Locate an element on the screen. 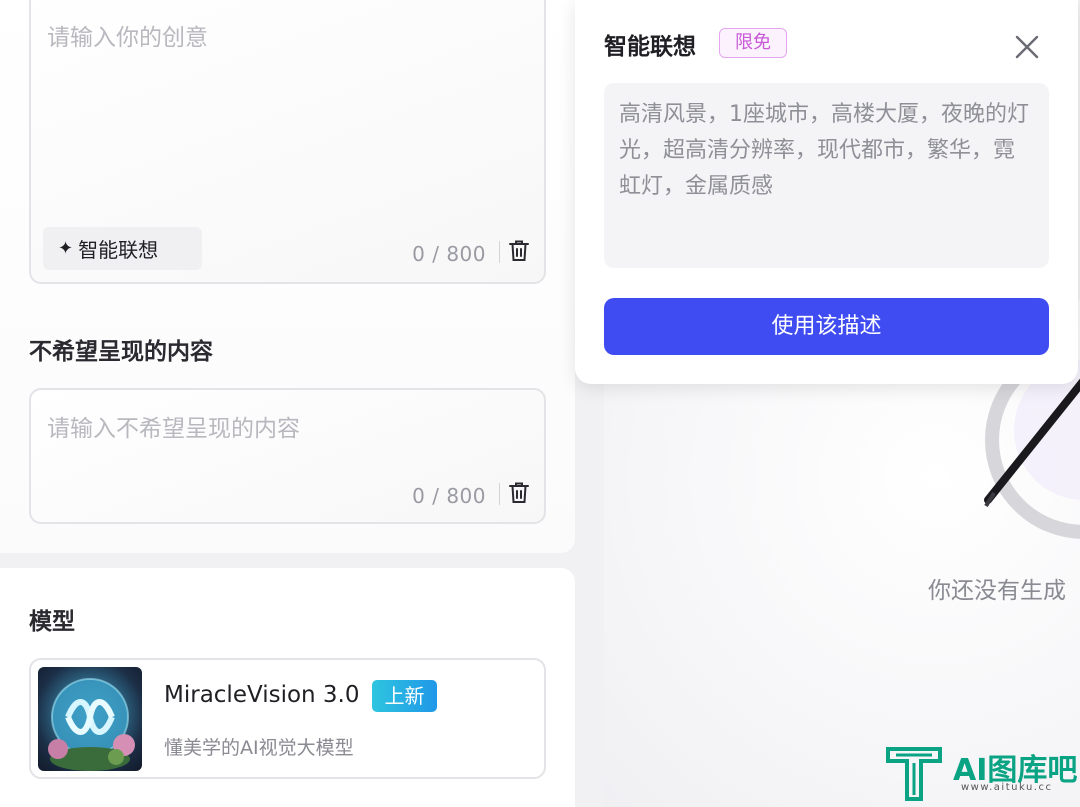  model-description: 懂美学的AI视觉大模型 is located at coordinates (259, 748).